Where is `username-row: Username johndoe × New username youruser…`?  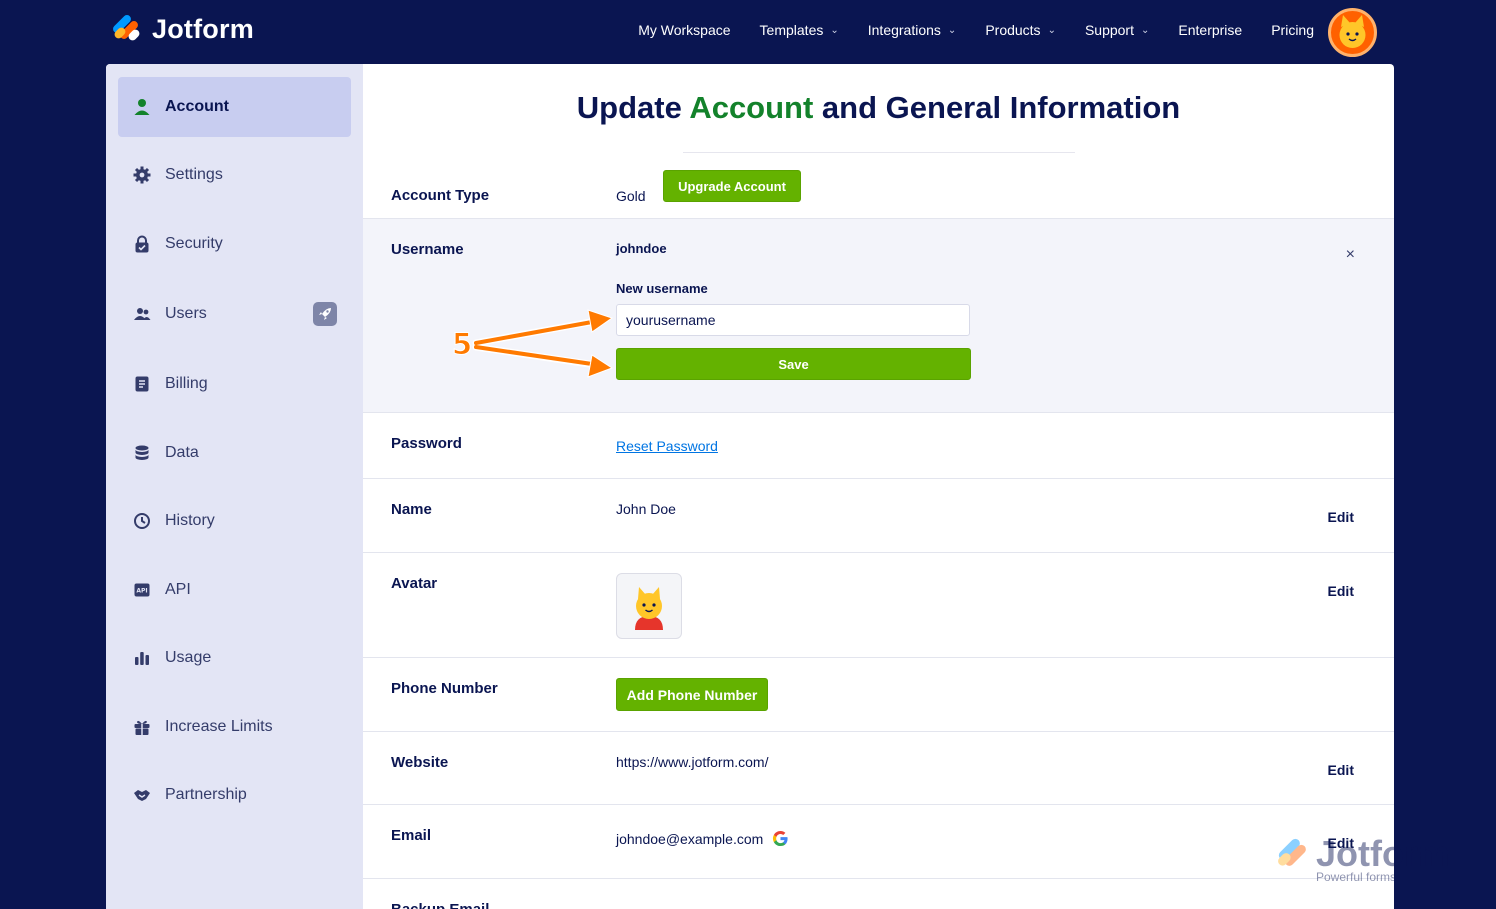 username-row: Username johndoe × New username youruser… is located at coordinates (878, 316).